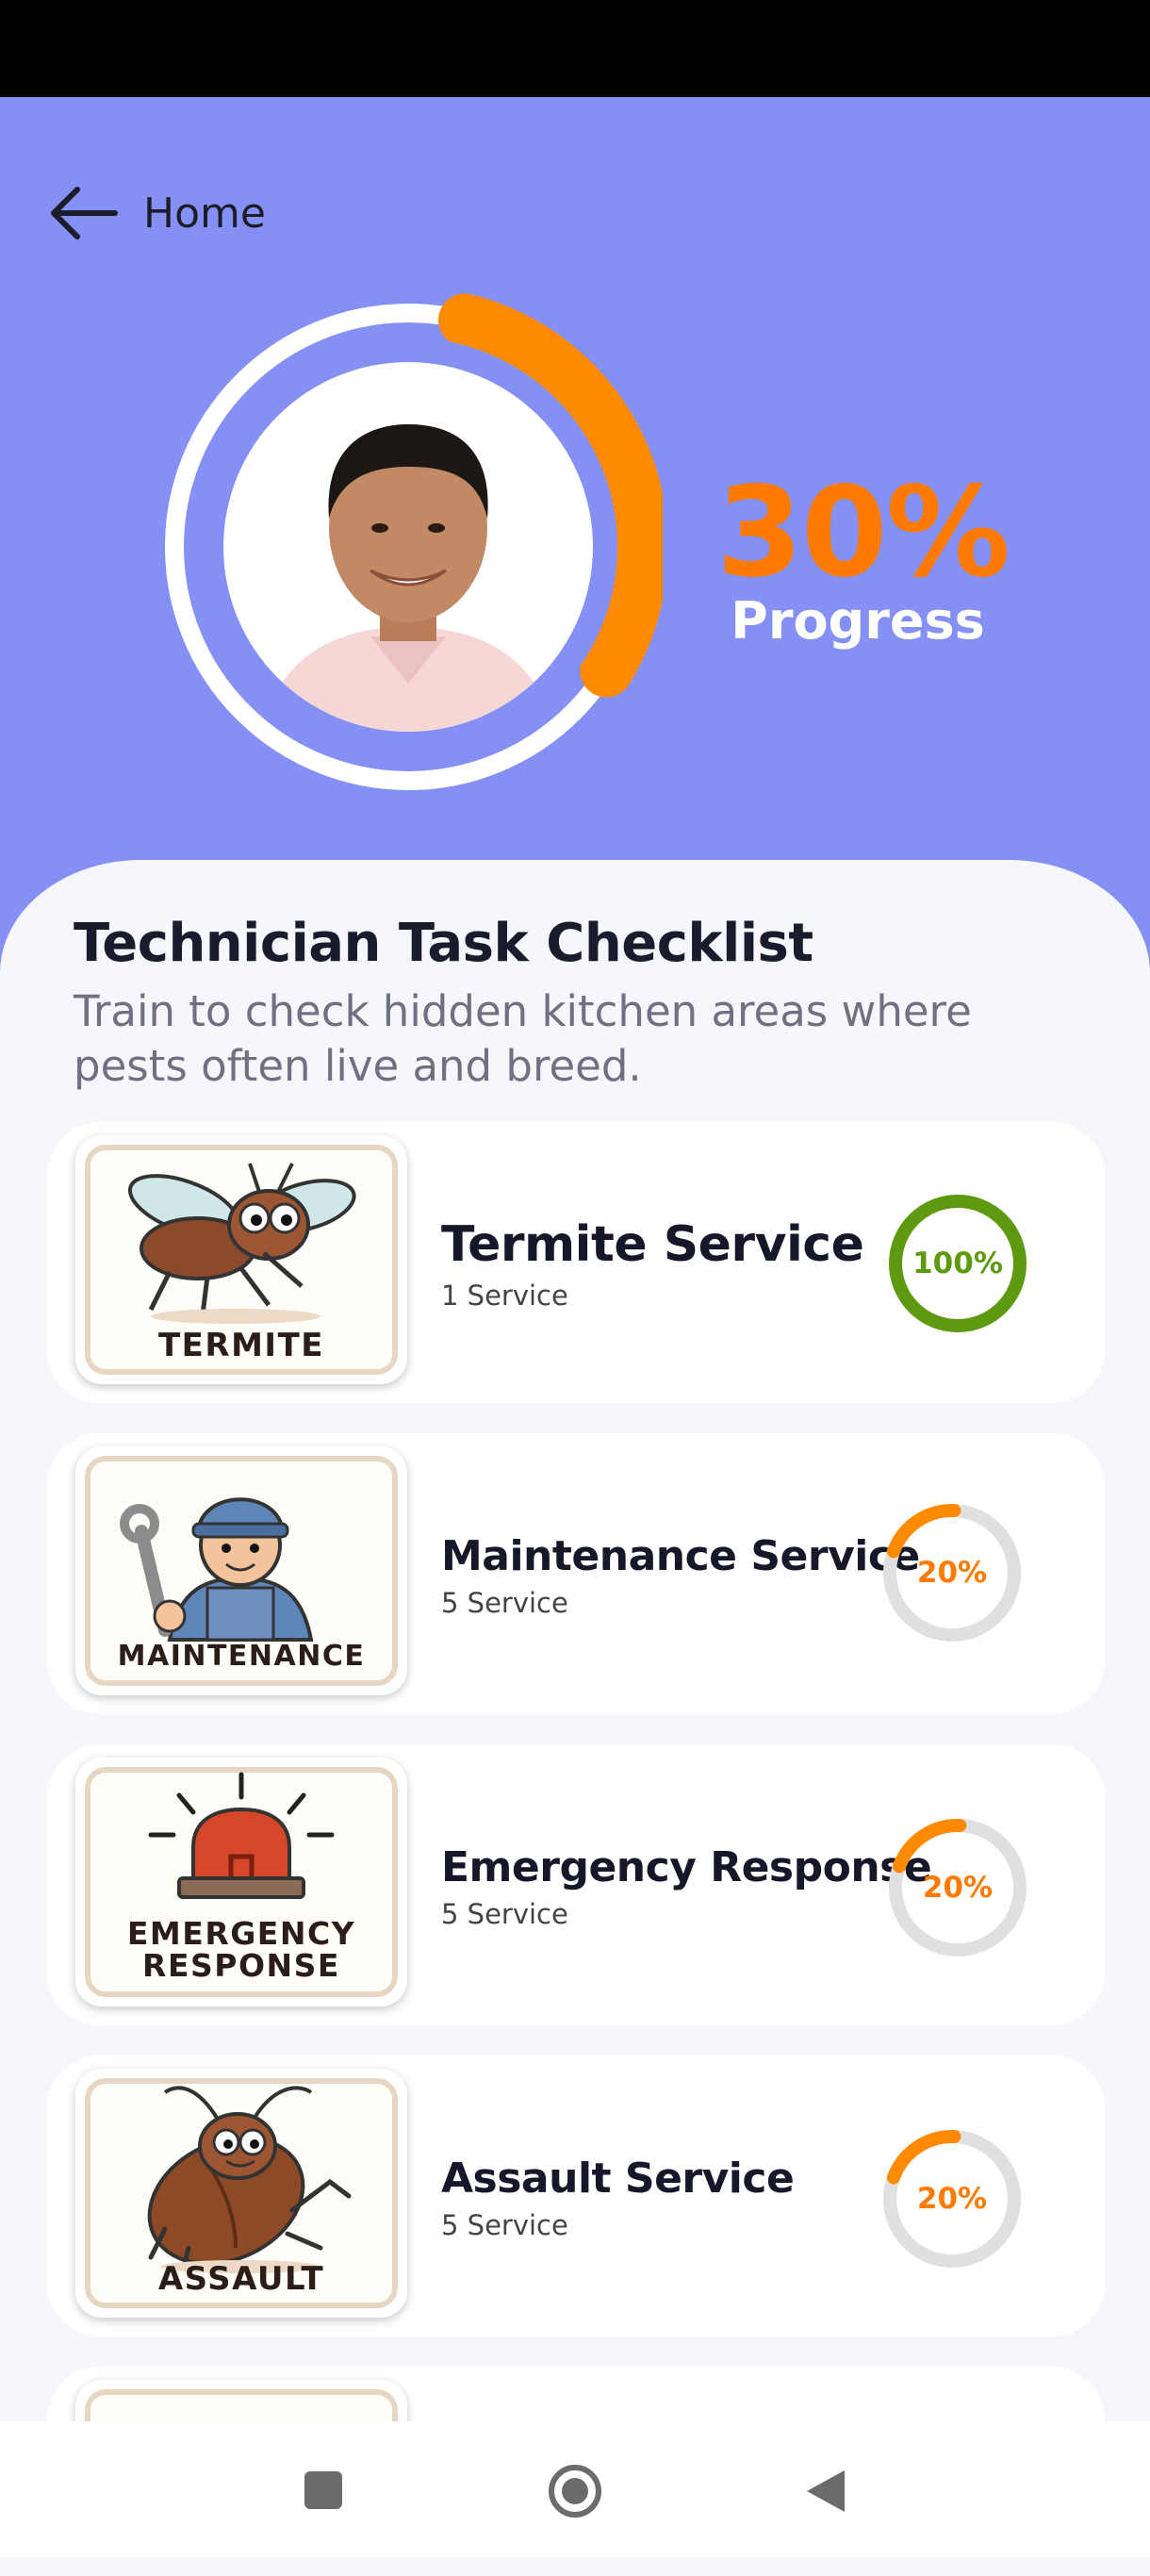 This screenshot has height=2576, width=1150. What do you see at coordinates (444, 943) in the screenshot?
I see `checklist-title: Technician Task Checklist` at bounding box center [444, 943].